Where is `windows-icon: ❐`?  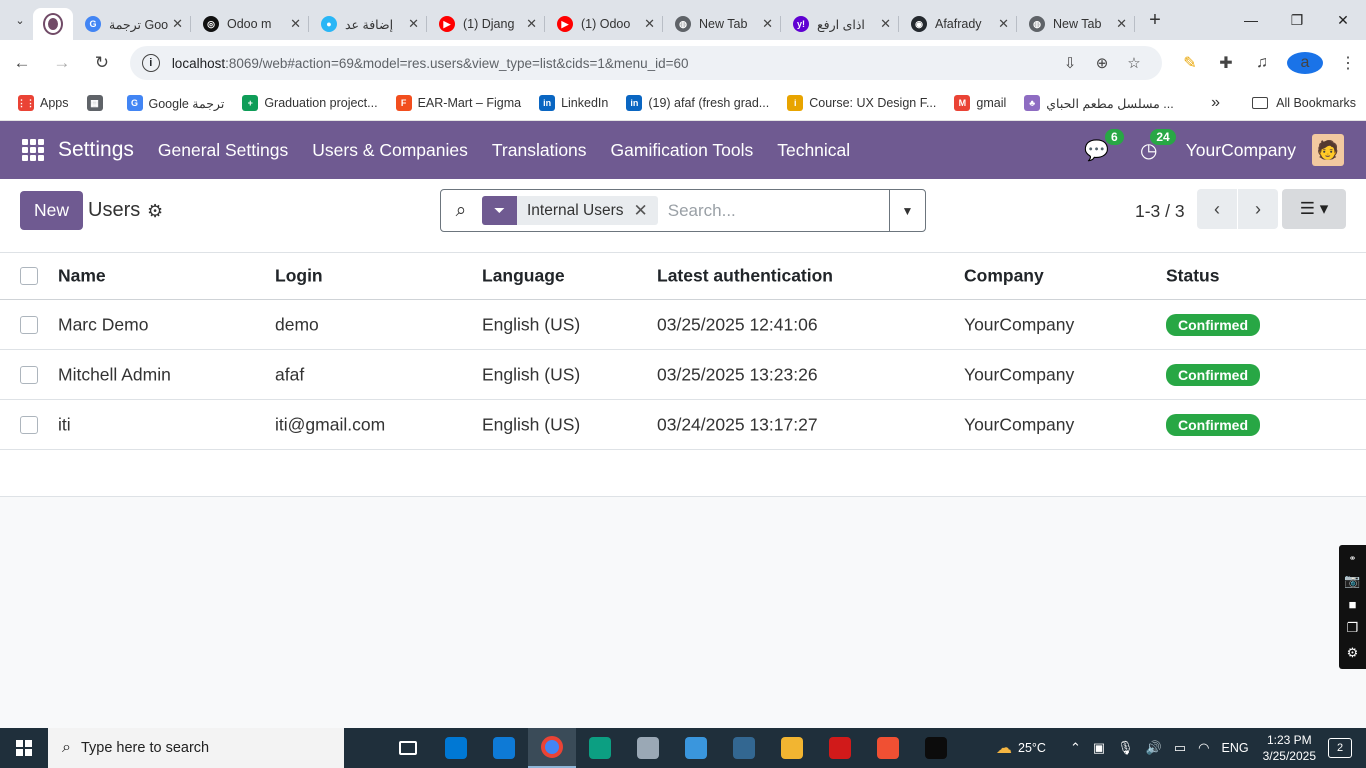 windows-icon: ❐ is located at coordinates (1353, 628).